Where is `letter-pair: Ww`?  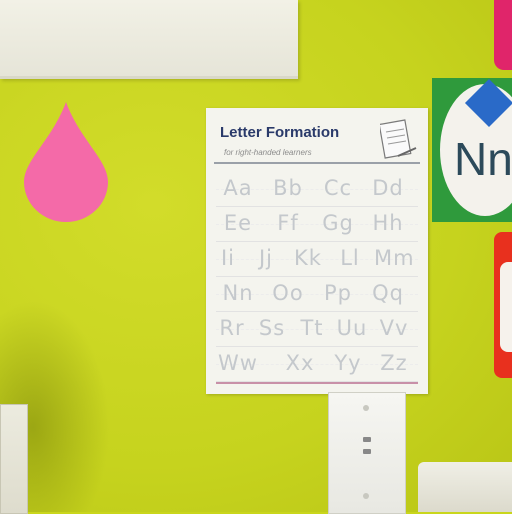 letter-pair: Ww is located at coordinates (238, 363).